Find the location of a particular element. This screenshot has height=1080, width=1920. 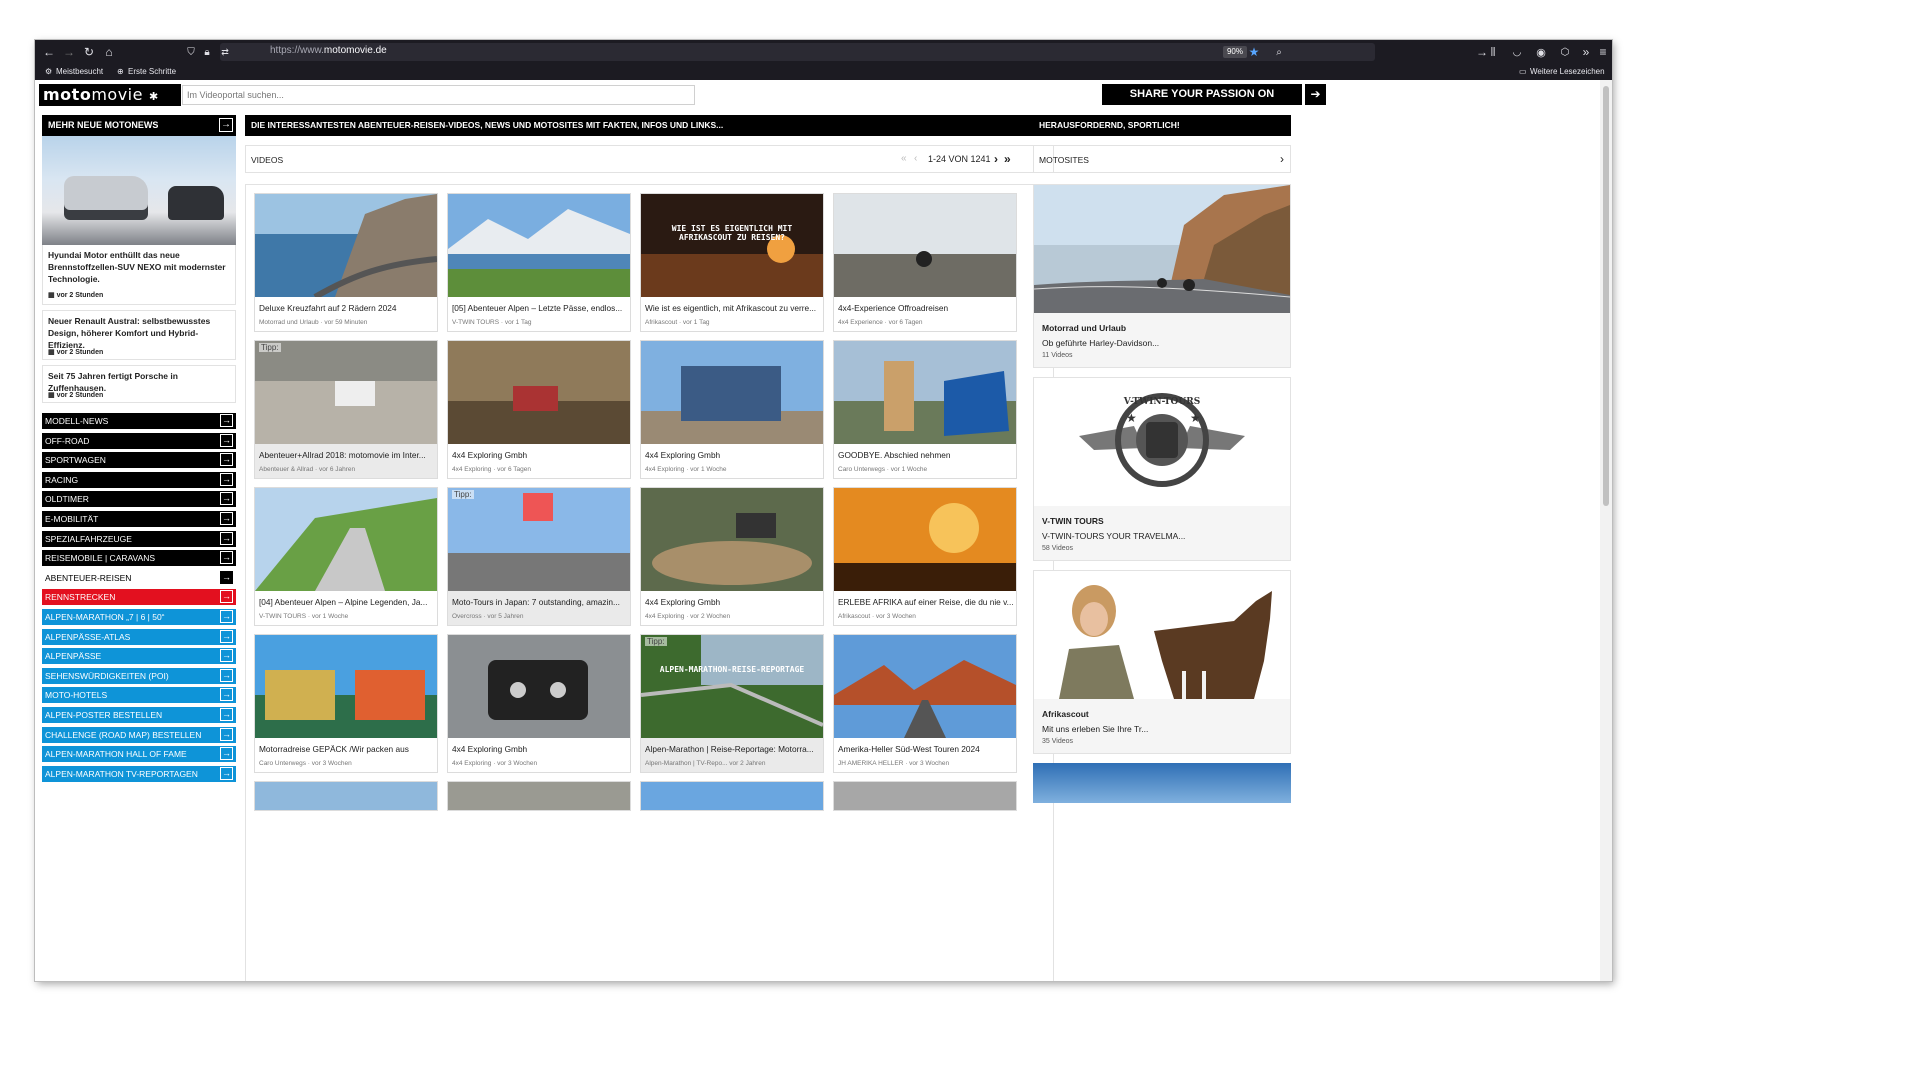

menu-item: RACING → is located at coordinates (139, 479).